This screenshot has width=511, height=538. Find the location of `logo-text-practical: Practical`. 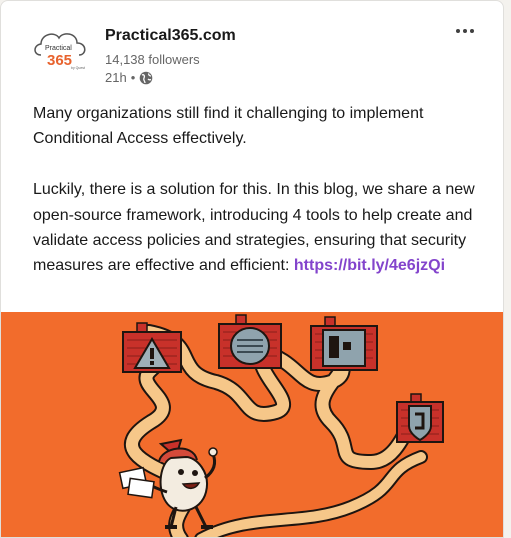

logo-text-practical: Practical is located at coordinates (58, 48).